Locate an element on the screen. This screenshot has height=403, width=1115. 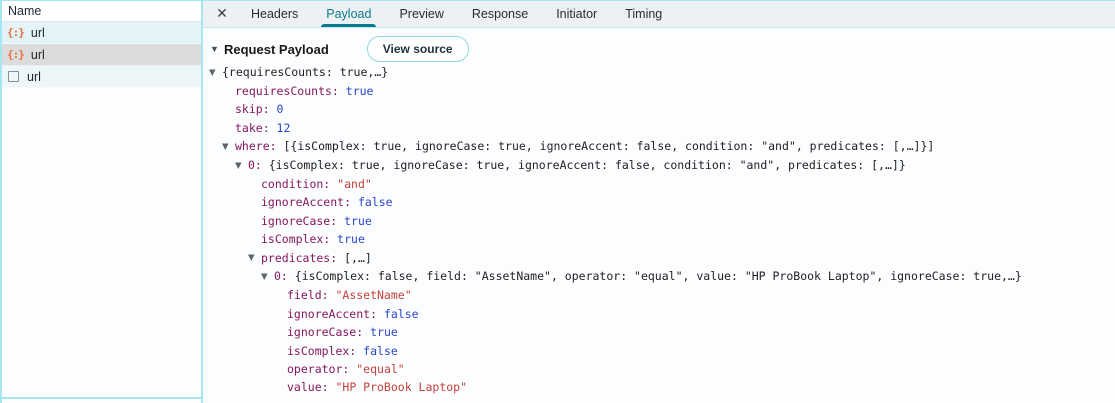
tab-label: Payload is located at coordinates (349, 13).